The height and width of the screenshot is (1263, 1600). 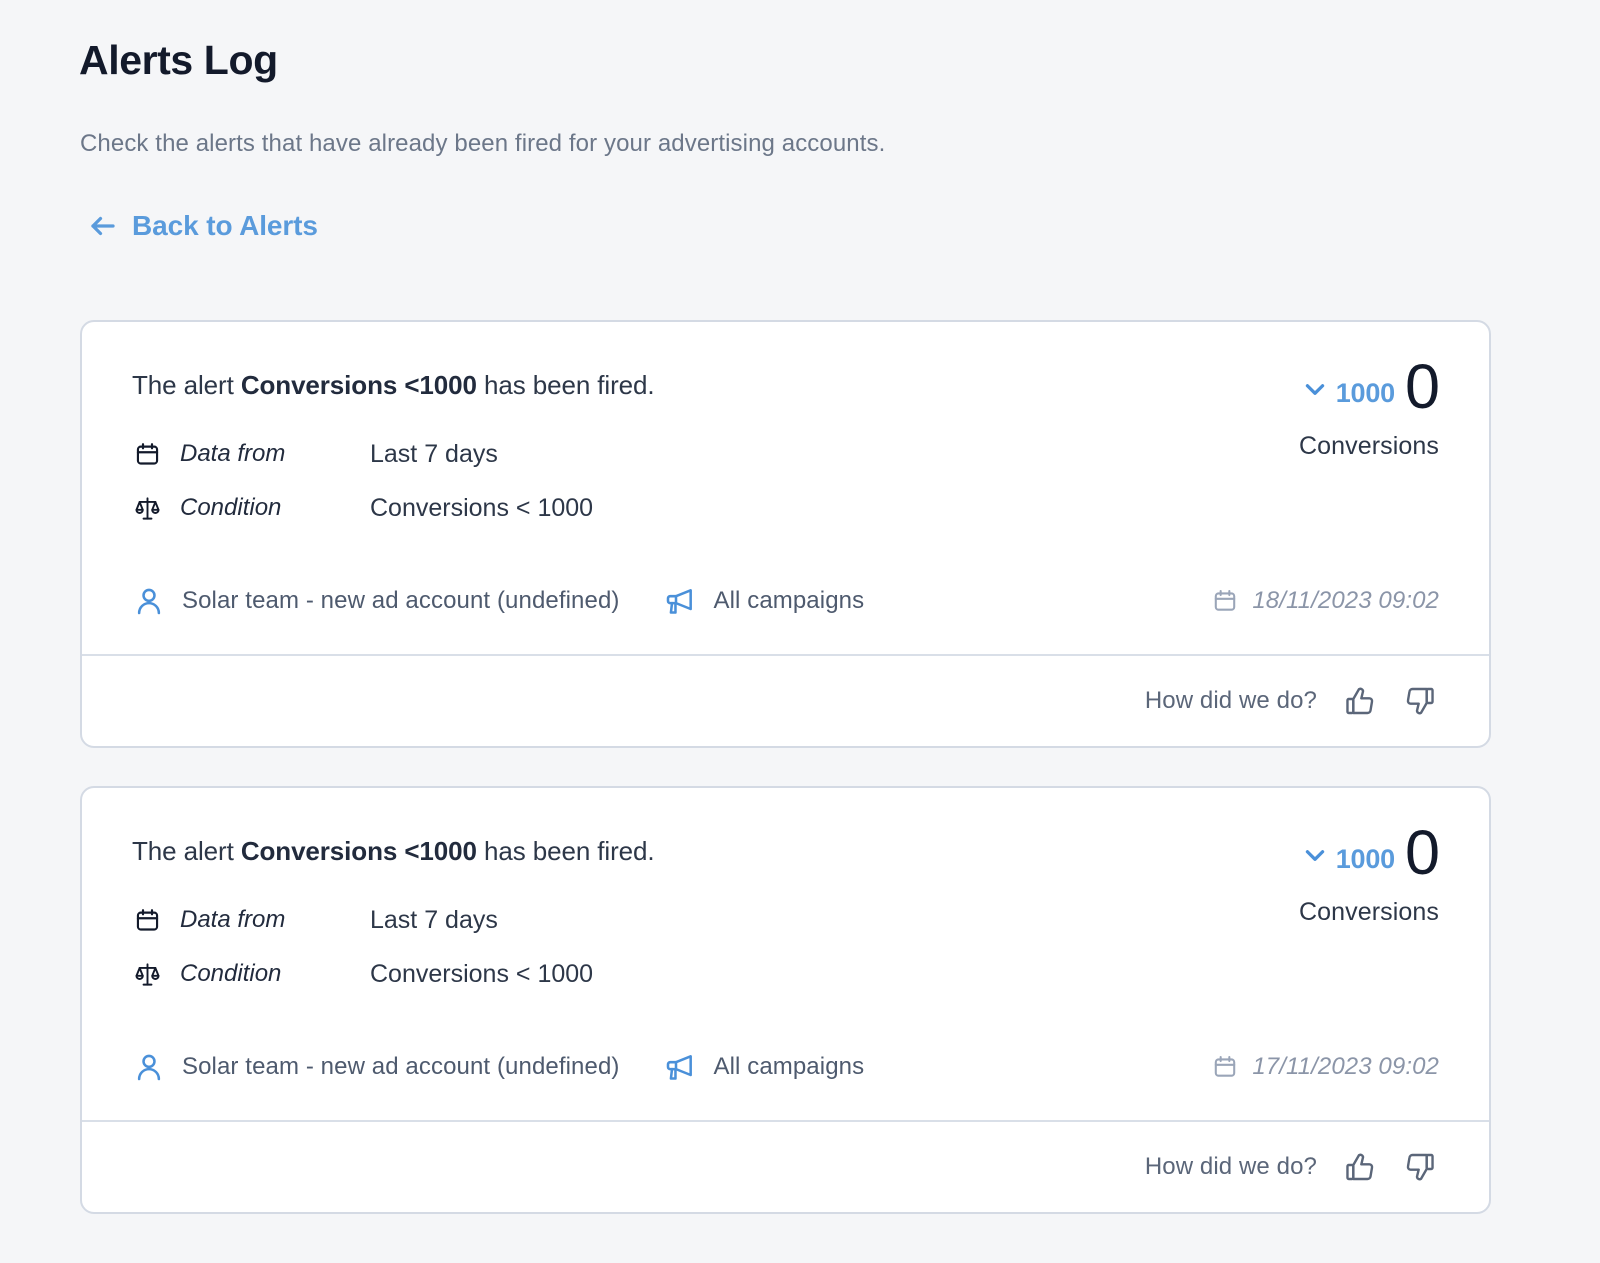 I want to click on alert-date-label: 18/11/2023 09:02, so click(x=1345, y=600).